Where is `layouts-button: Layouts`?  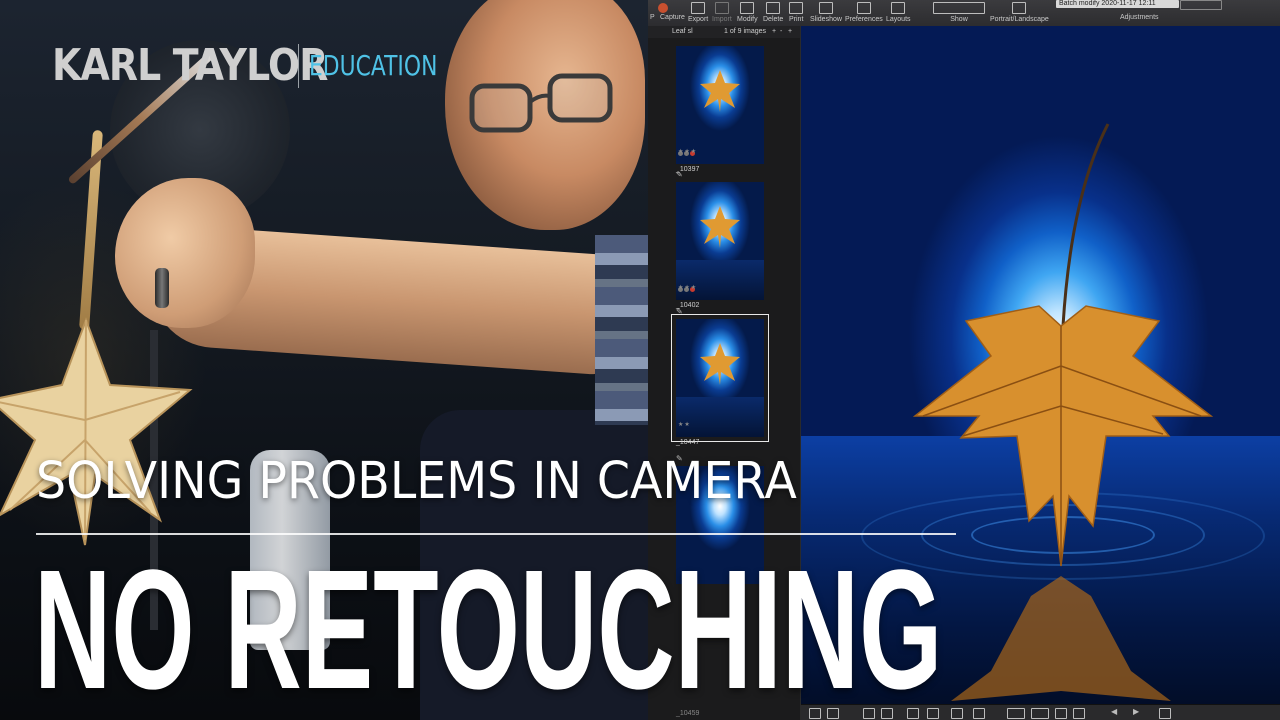 layouts-button: Layouts is located at coordinates (898, 12).